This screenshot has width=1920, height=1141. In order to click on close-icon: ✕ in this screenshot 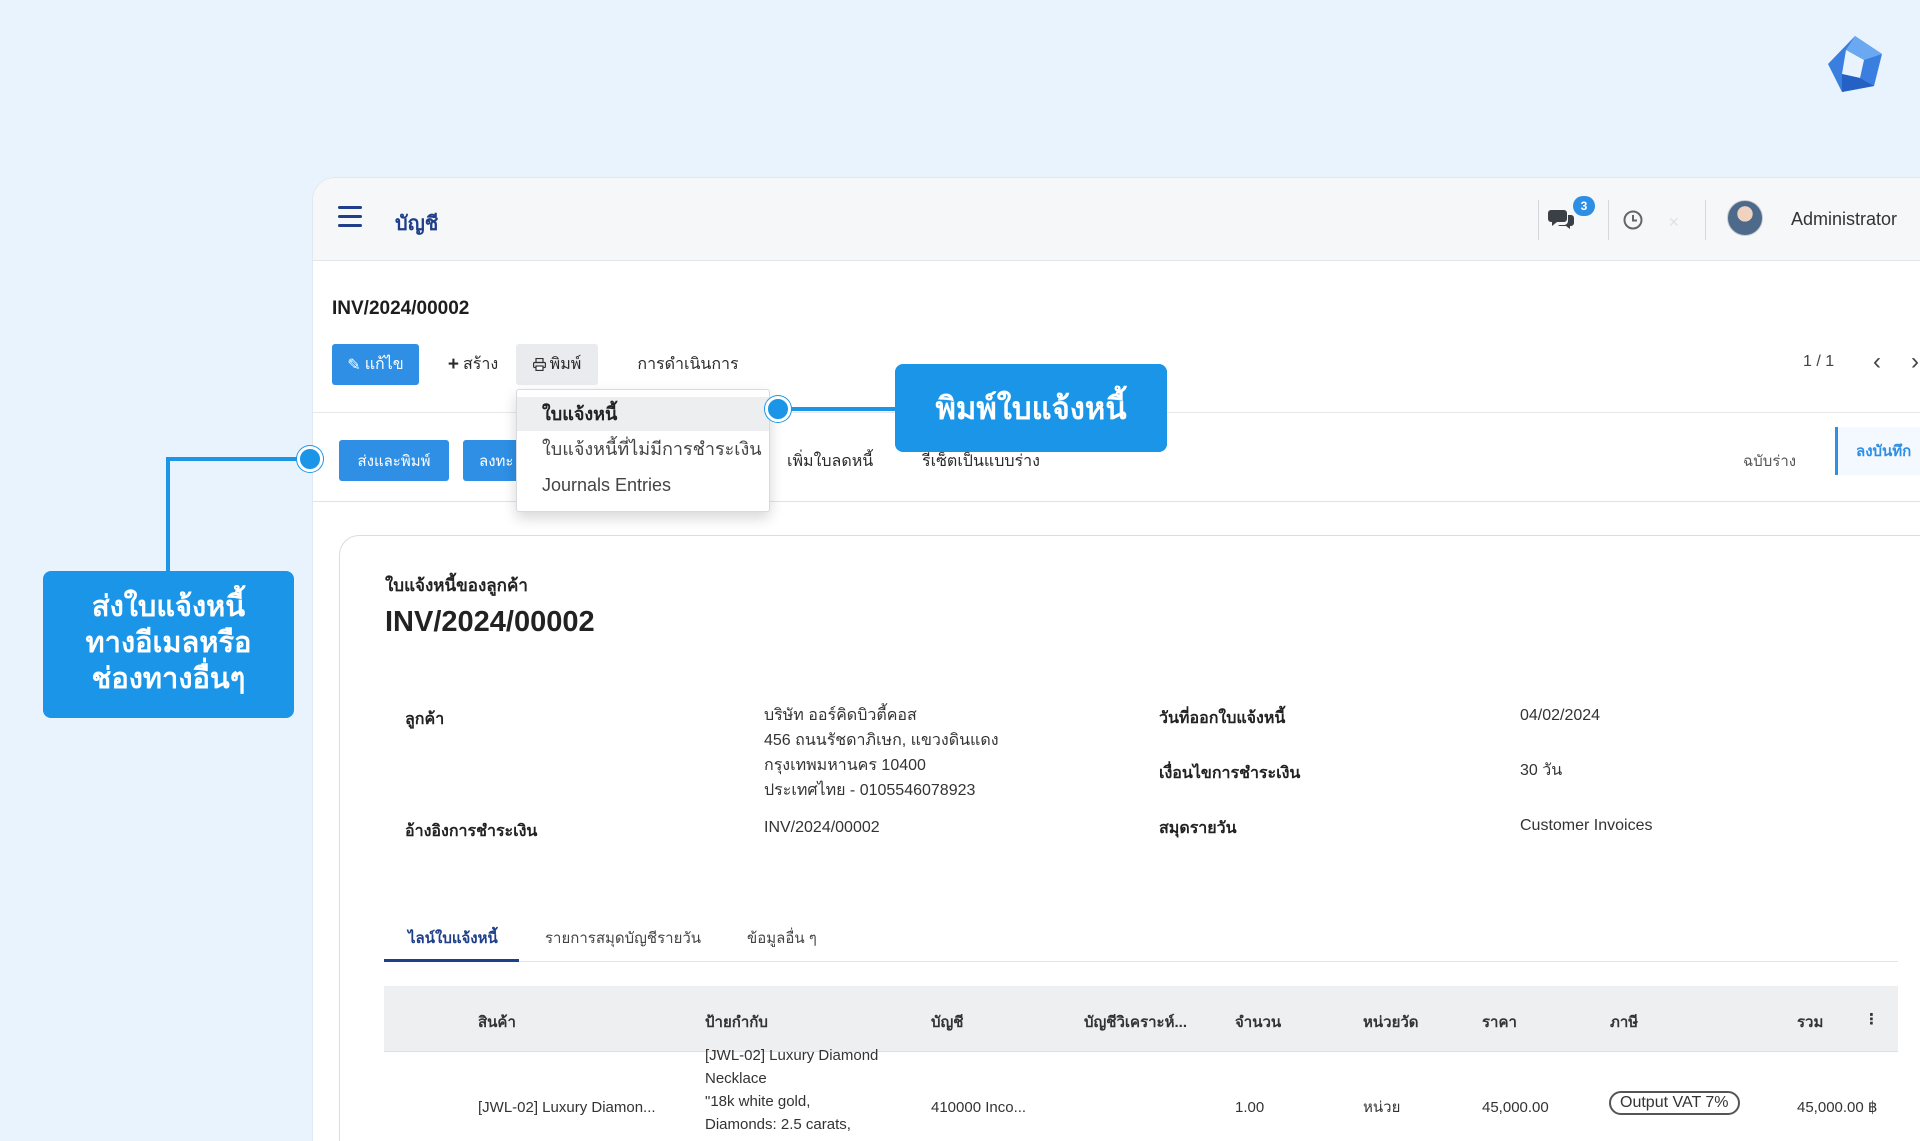, I will do `click(1674, 222)`.